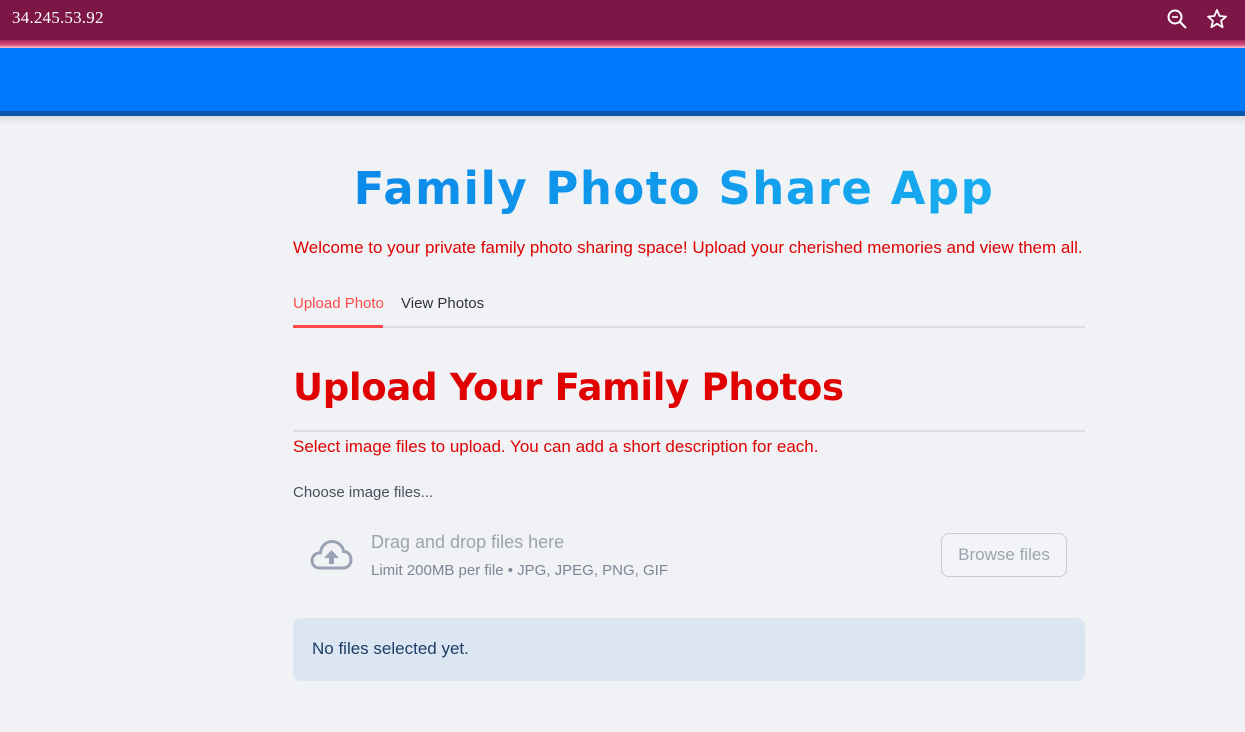  What do you see at coordinates (689, 649) in the screenshot?
I see `info-alert: No files selected yet.` at bounding box center [689, 649].